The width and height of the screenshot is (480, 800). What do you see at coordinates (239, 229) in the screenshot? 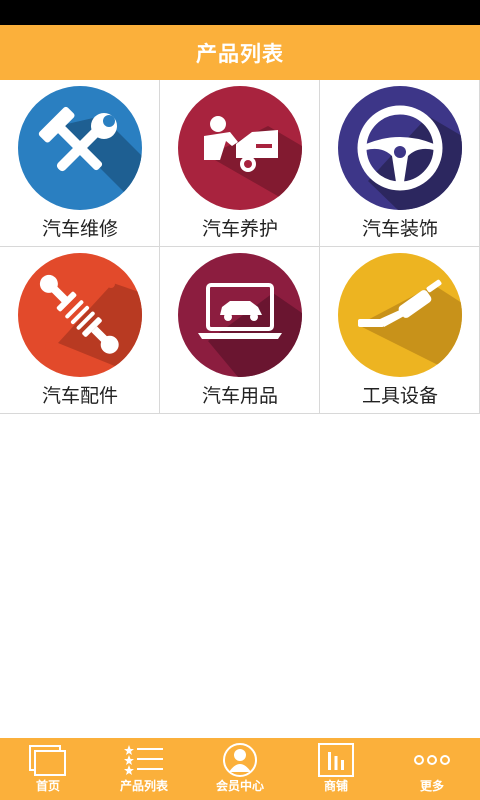
I see `grid-item-label: 汽车养护` at bounding box center [239, 229].